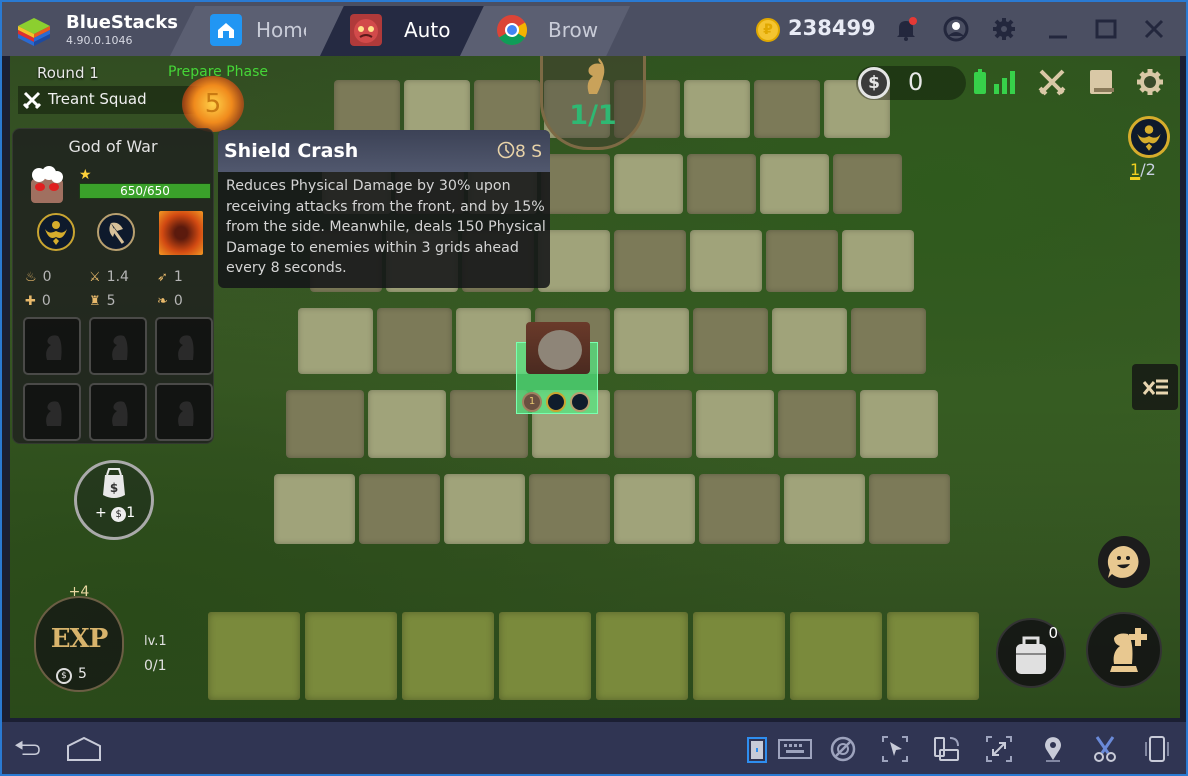 The width and height of the screenshot is (1188, 776). What do you see at coordinates (85, 175) in the screenshot?
I see `star-icon: ★` at bounding box center [85, 175].